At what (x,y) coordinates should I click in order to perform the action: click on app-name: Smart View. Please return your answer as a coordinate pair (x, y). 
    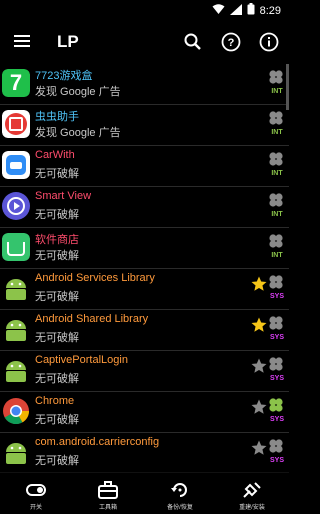
    Looking at the image, I should click on (63, 196).